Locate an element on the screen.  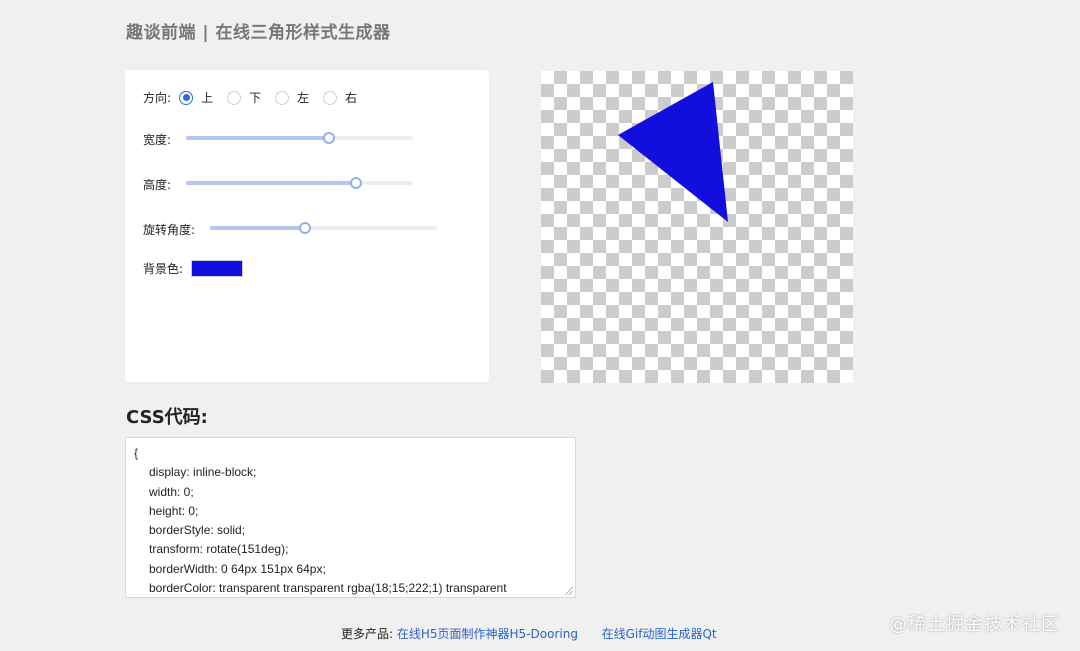
page-title: 趣谈前端 | 在线三角形样式生成器 is located at coordinates (258, 33).